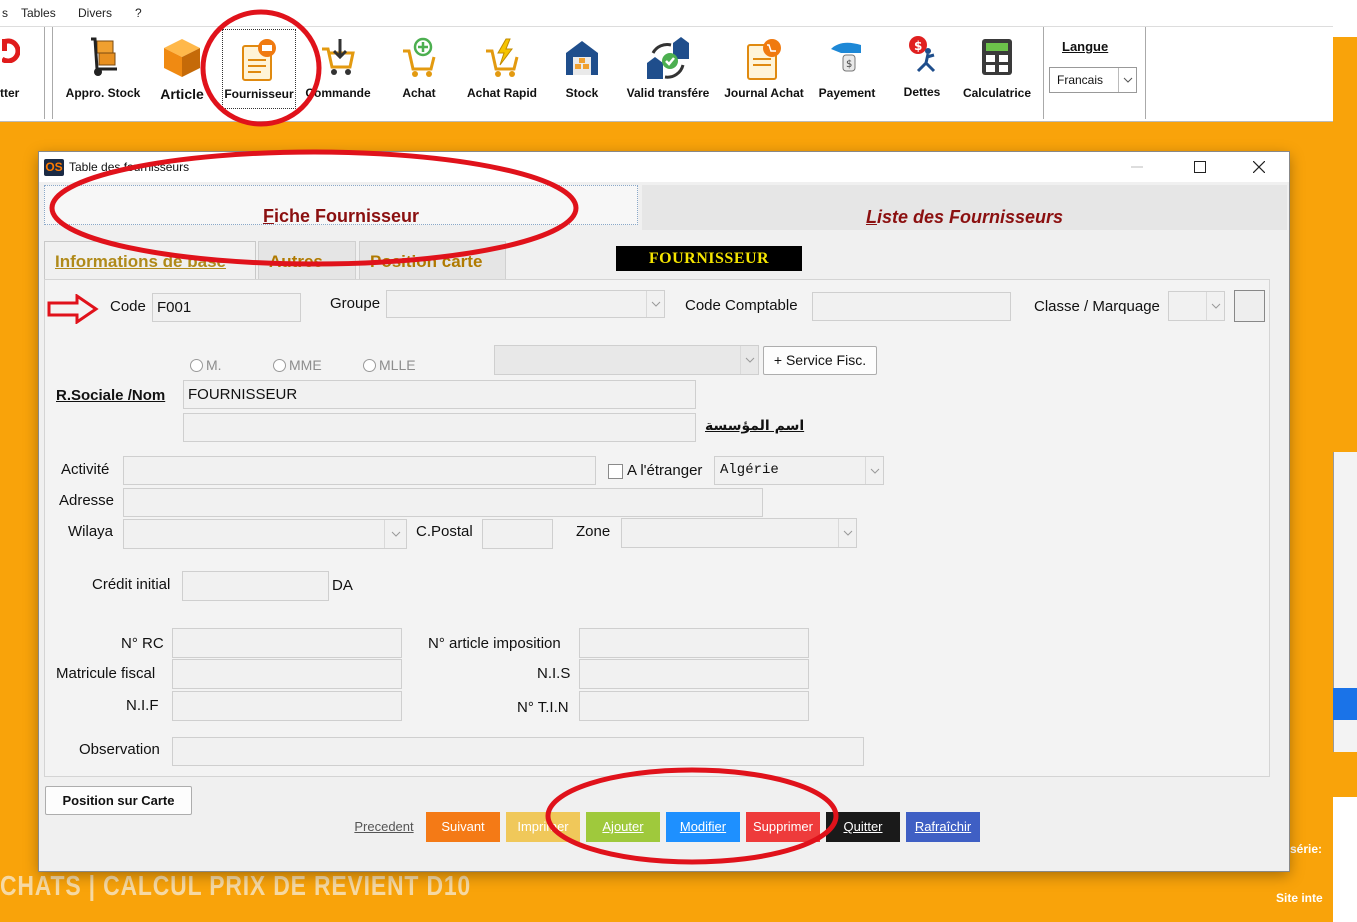  What do you see at coordinates (525, 304) in the screenshot?
I see `groupe-select` at bounding box center [525, 304].